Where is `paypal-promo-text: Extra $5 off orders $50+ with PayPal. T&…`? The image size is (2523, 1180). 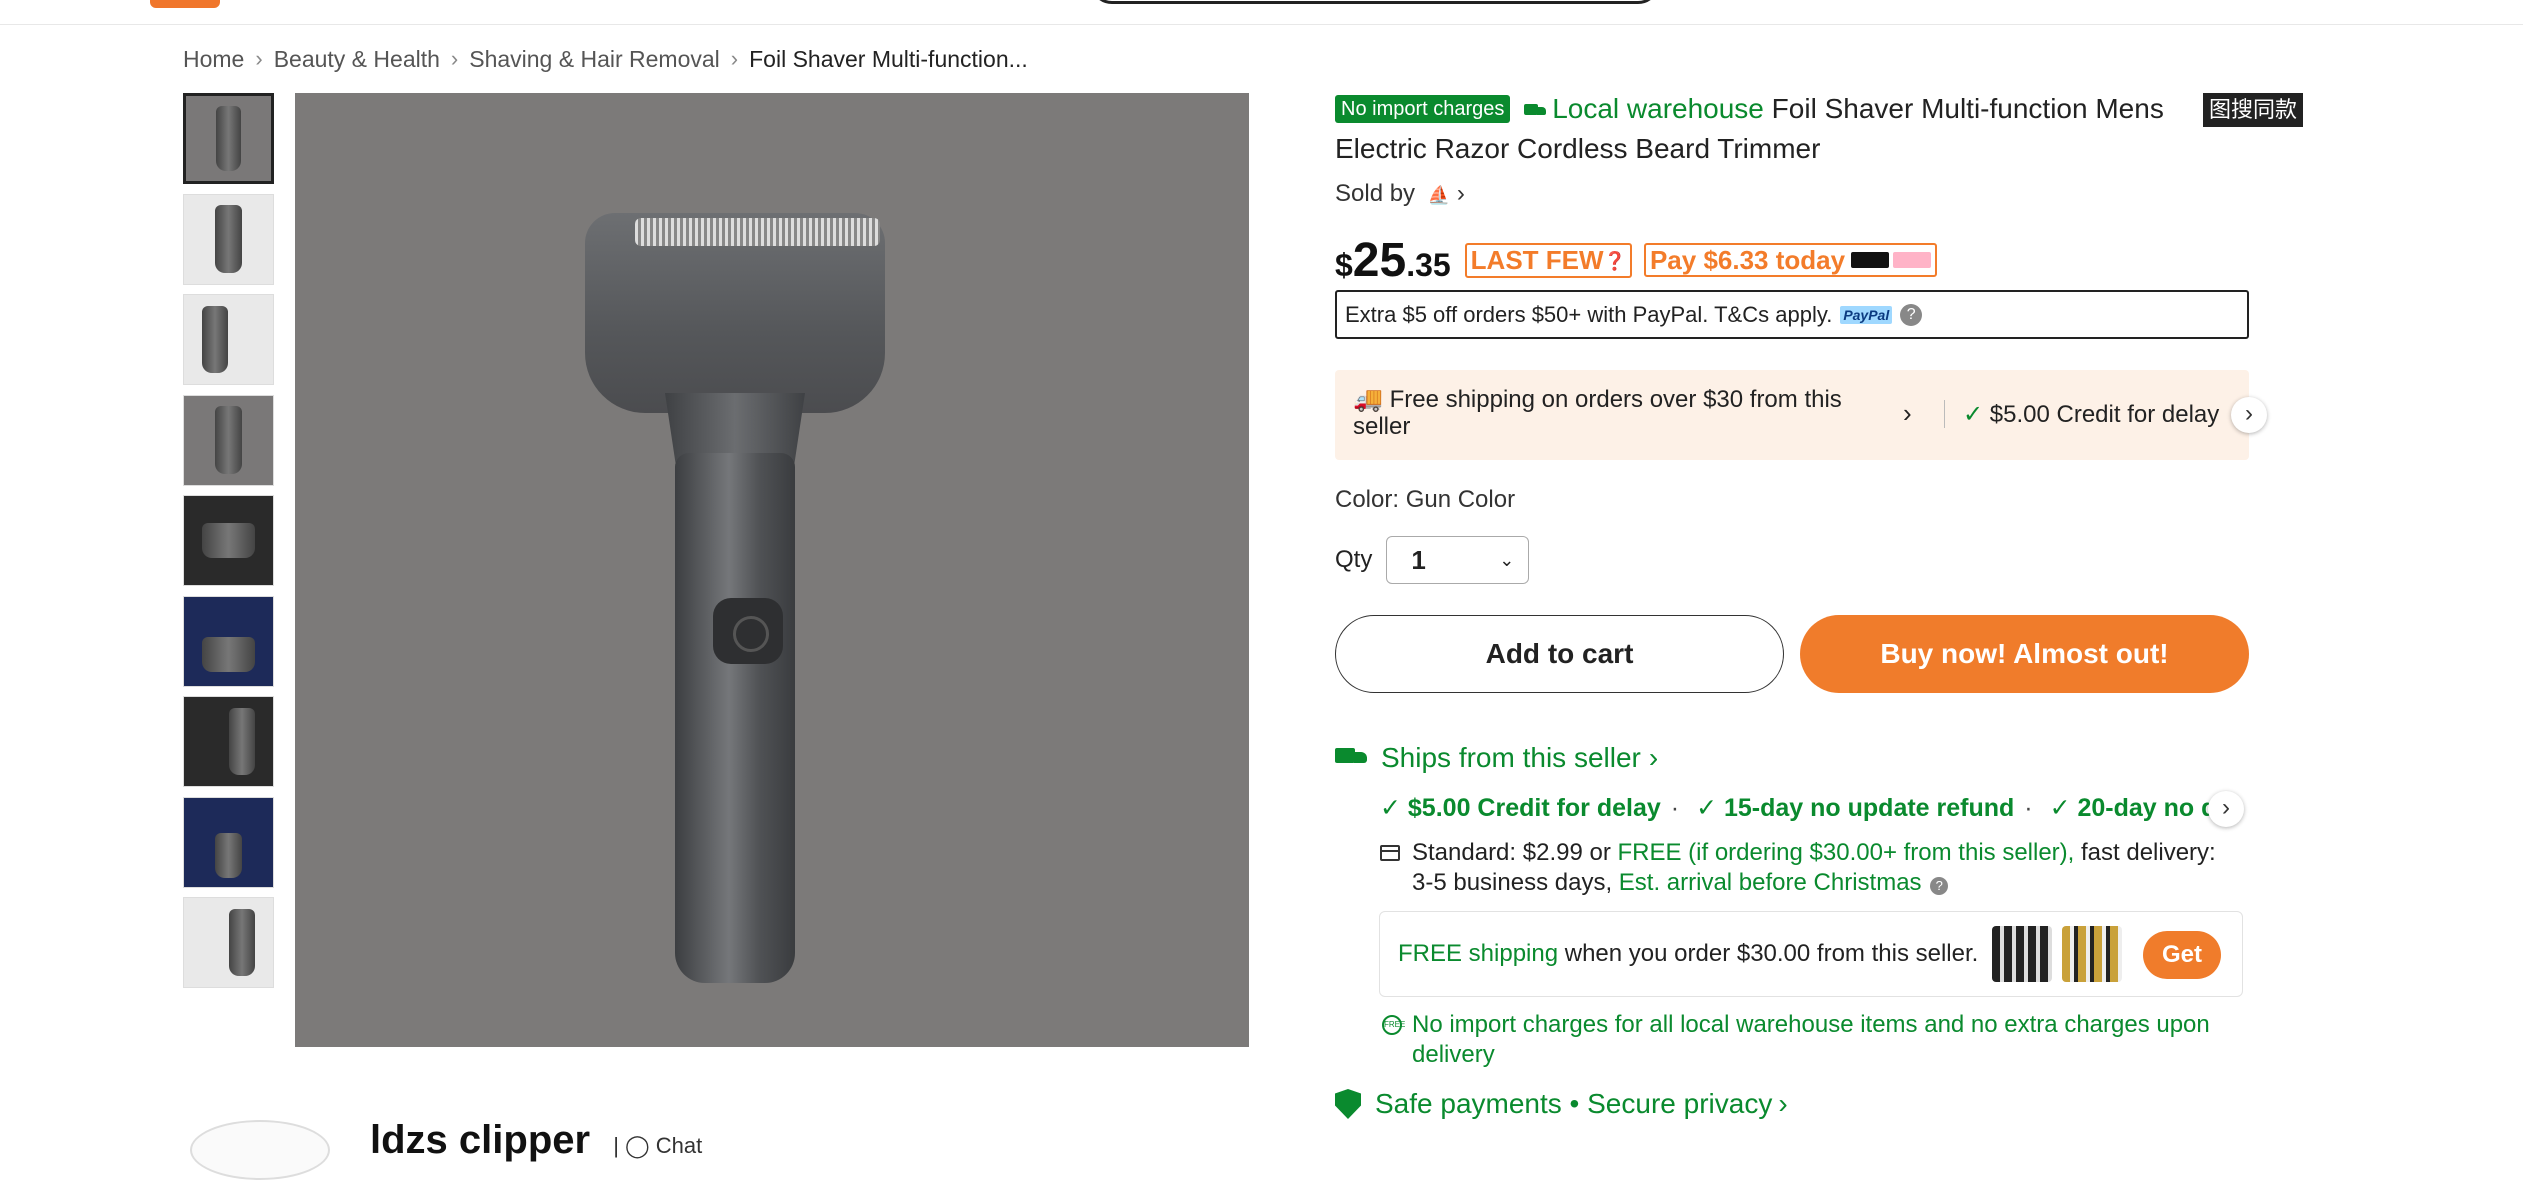 paypal-promo-text: Extra $5 off orders $50+ with PayPal. T&… is located at coordinates (1589, 314).